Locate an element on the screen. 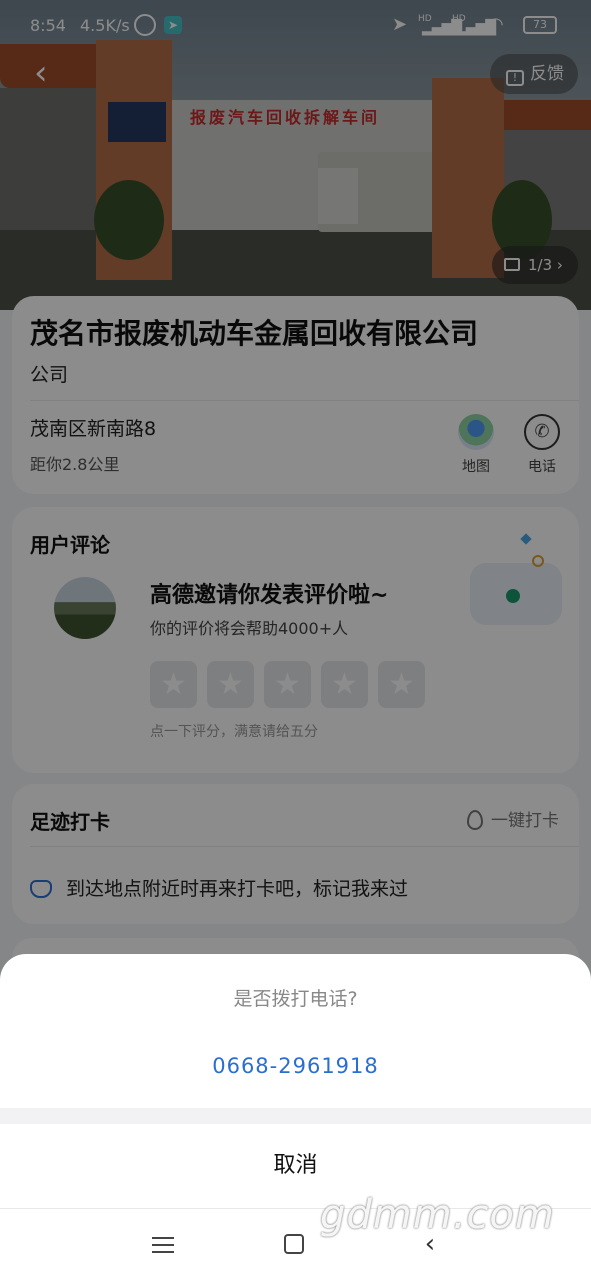  dialog-separator is located at coordinates (295, 1116).